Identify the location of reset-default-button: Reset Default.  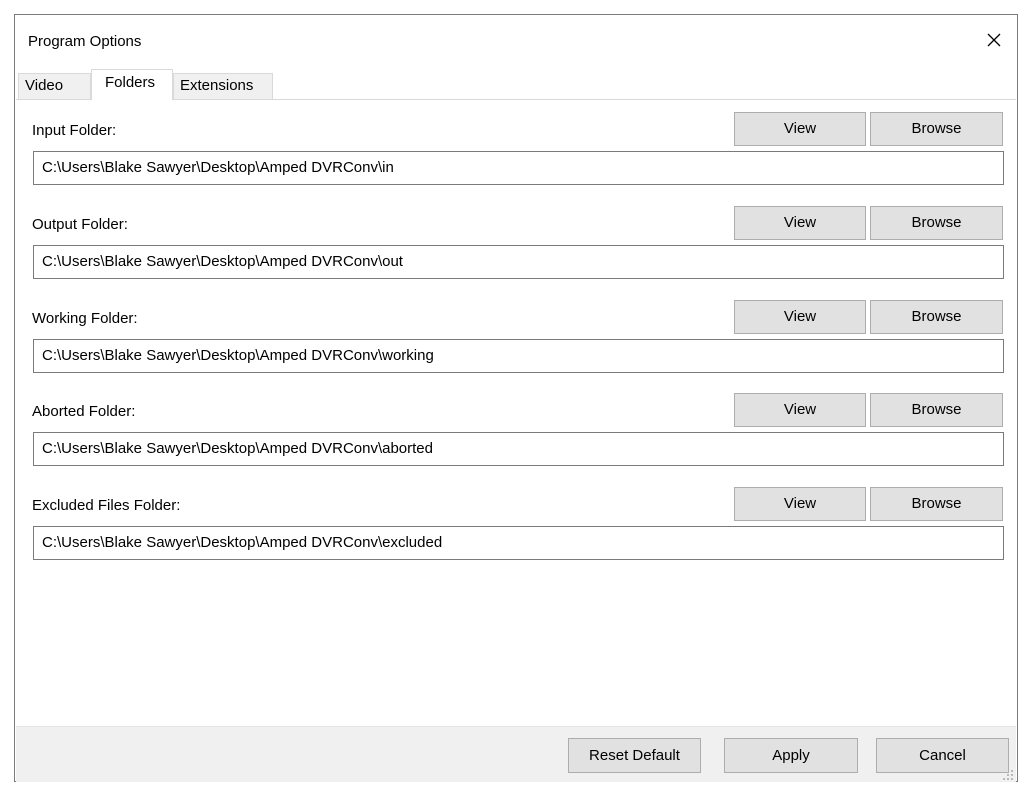
(634, 755).